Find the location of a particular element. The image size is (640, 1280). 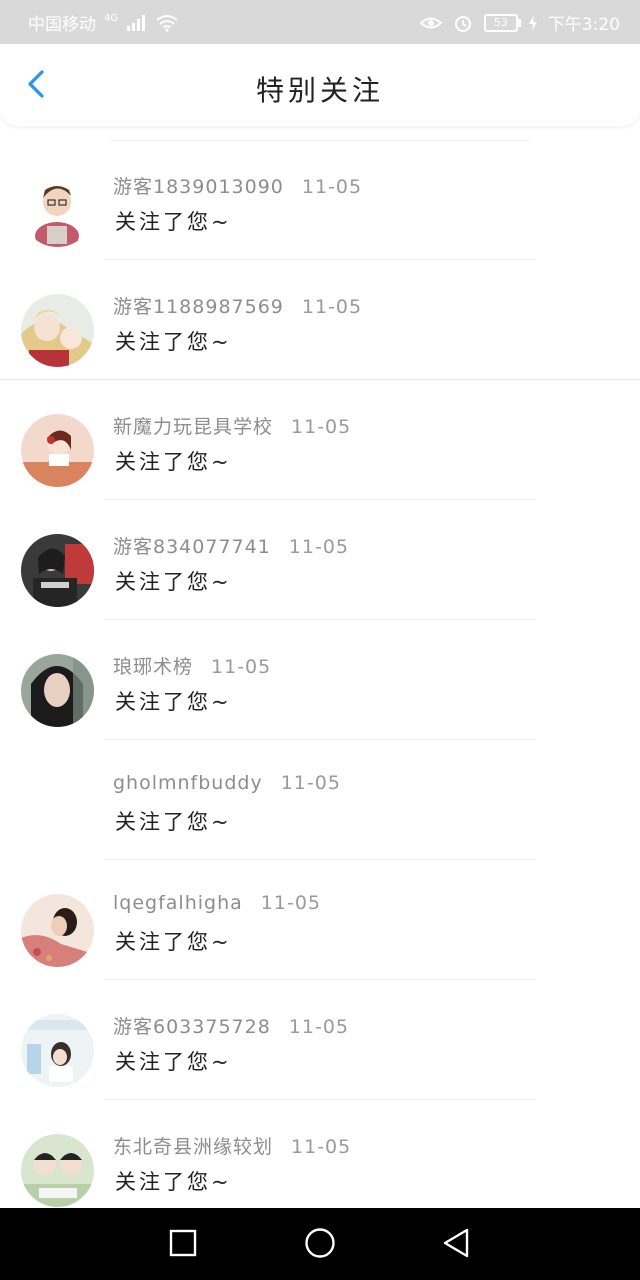

eye-icon is located at coordinates (431, 23).